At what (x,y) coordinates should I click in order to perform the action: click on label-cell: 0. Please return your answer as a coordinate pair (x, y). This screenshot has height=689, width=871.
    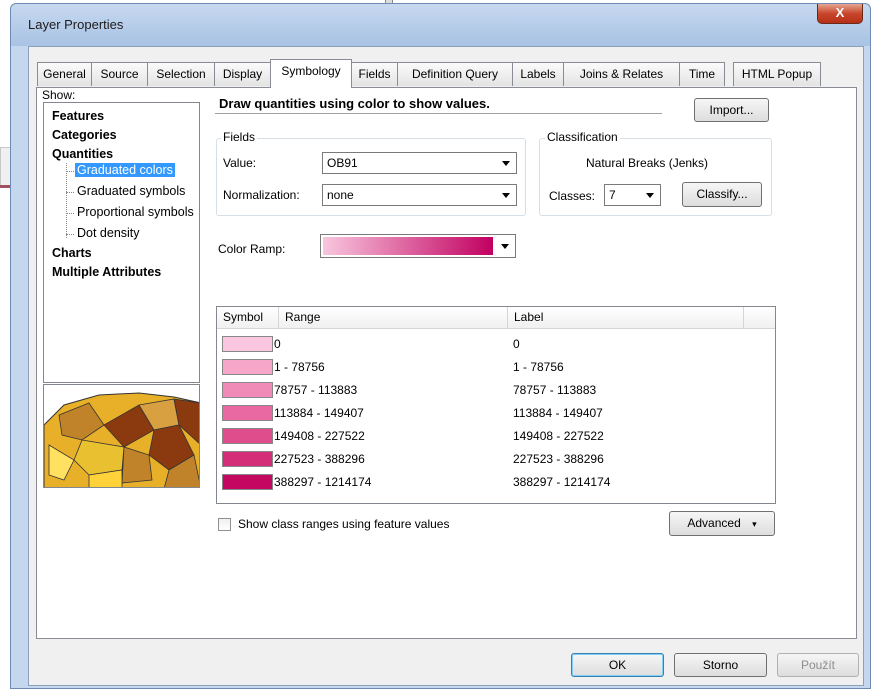
    Looking at the image, I should click on (516, 344).